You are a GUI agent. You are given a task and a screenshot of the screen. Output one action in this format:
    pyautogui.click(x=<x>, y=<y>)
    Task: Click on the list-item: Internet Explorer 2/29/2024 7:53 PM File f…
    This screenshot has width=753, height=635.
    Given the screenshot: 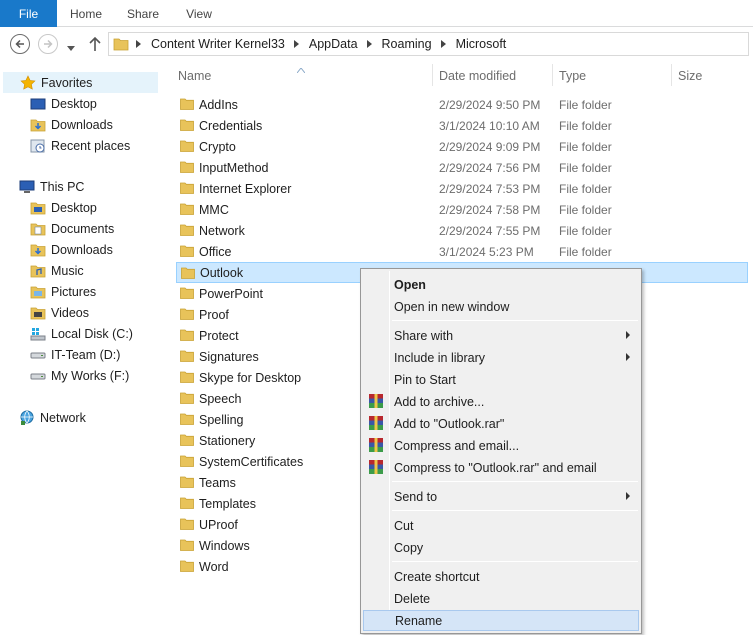 What is the action you would take?
    pyautogui.click(x=462, y=188)
    